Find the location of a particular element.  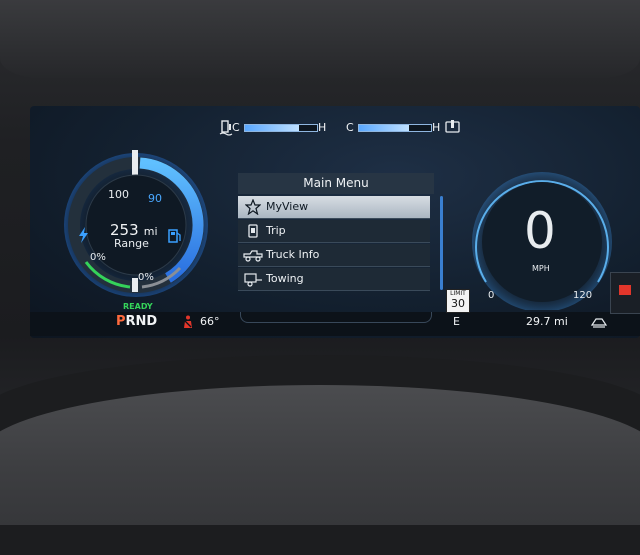

coolant-temp-fill is located at coordinates (272, 128).